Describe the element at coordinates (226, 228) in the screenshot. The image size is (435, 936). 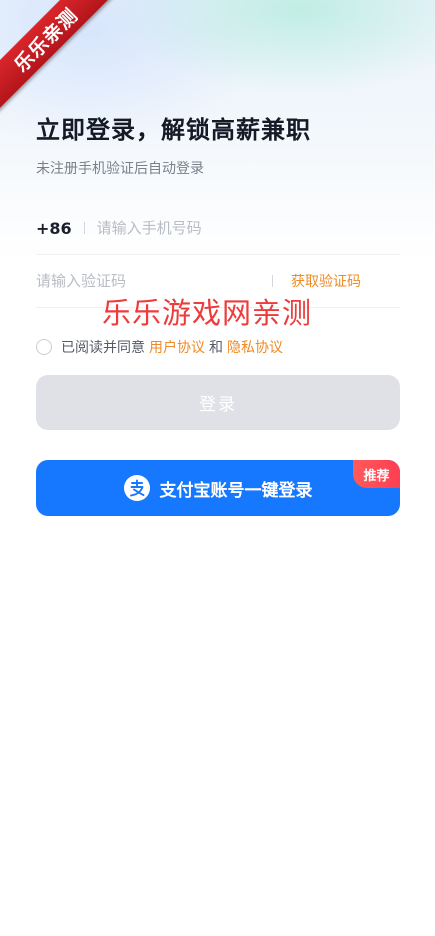
I see `phone-number-input` at that location.